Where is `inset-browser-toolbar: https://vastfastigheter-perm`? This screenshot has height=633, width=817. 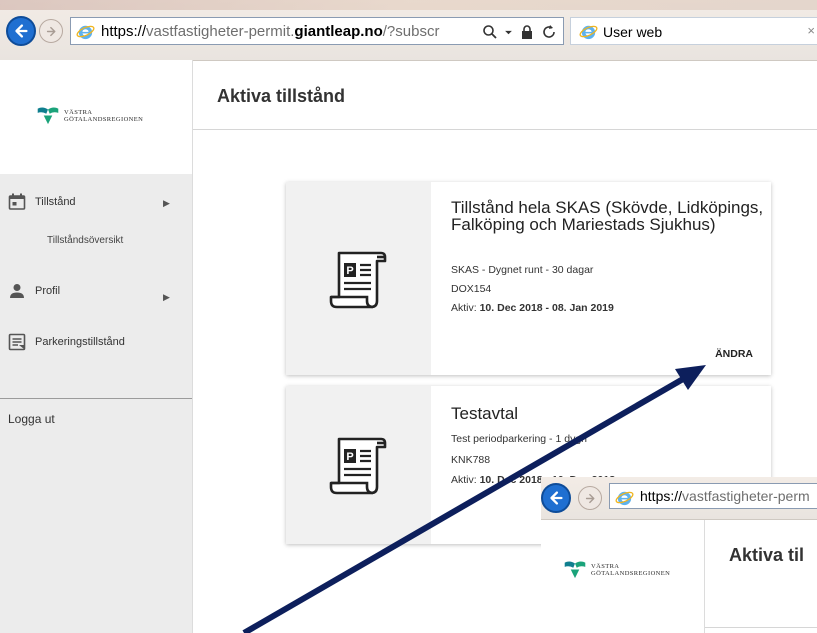
inset-browser-toolbar: https://vastfastigheter-perm is located at coordinates (679, 498).